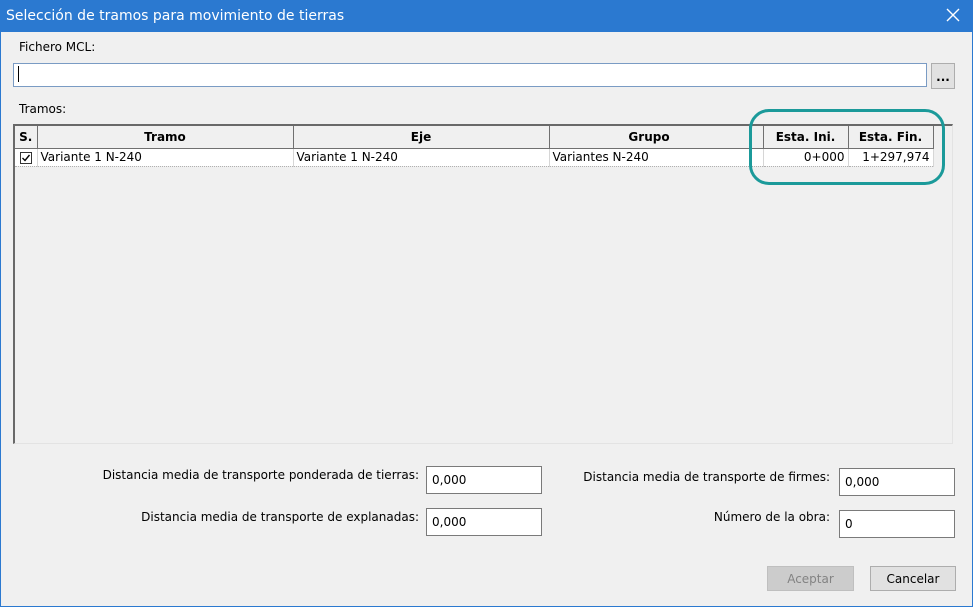  I want to click on file-label: Fichero MCL:, so click(57, 47).